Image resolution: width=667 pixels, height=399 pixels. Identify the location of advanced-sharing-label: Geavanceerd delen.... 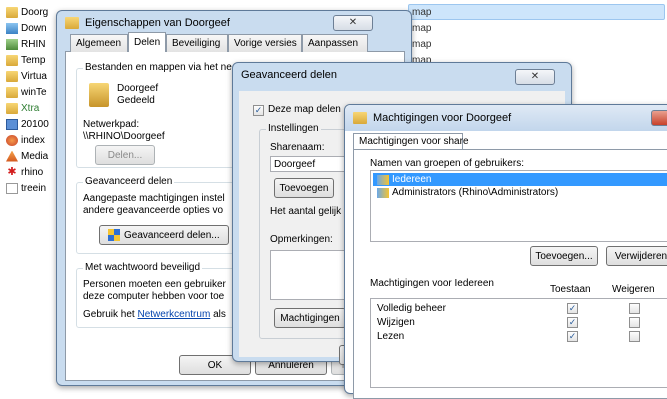
(172, 235).